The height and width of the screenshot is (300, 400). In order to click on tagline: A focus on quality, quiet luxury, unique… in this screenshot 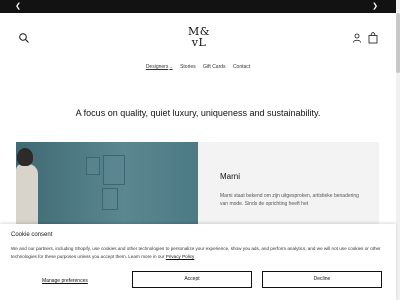, I will do `click(198, 113)`.